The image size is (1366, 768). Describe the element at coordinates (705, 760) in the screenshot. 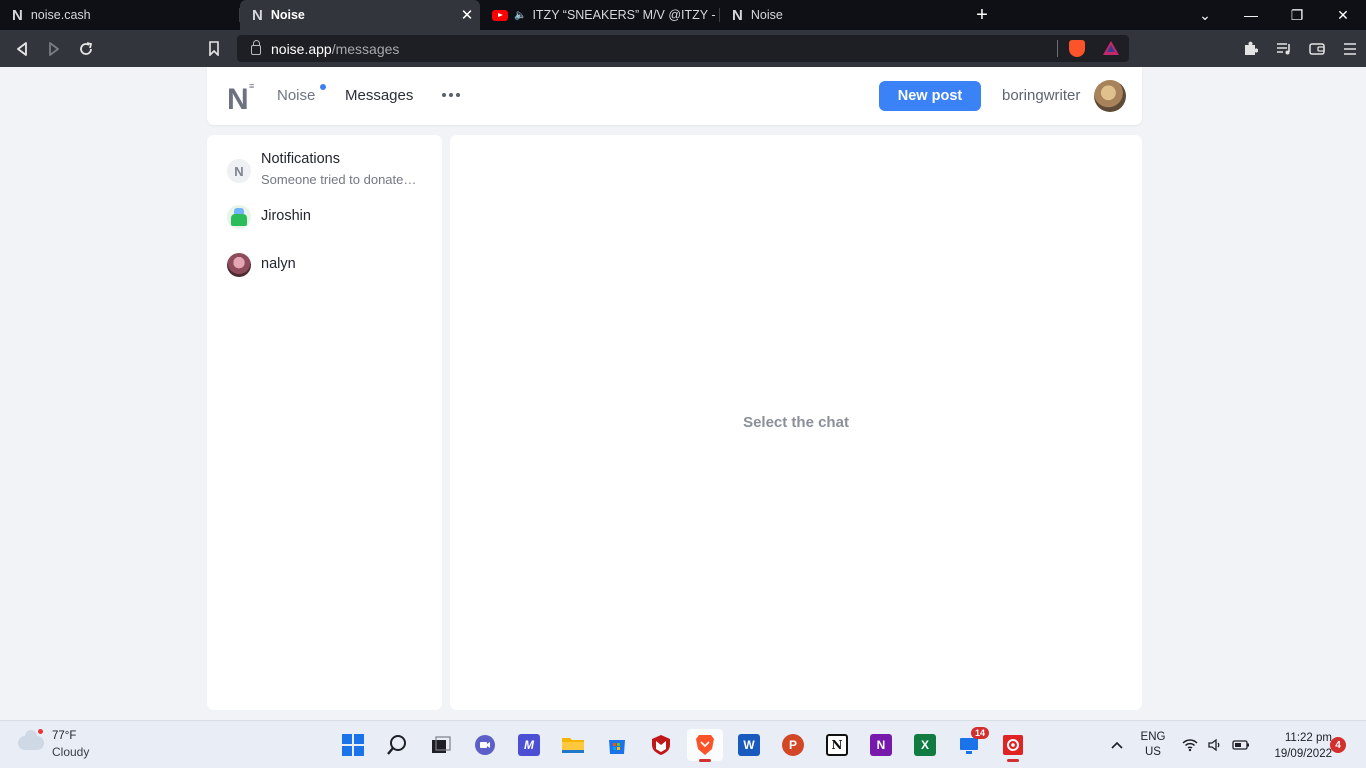

I see `active-app-indicator` at that location.